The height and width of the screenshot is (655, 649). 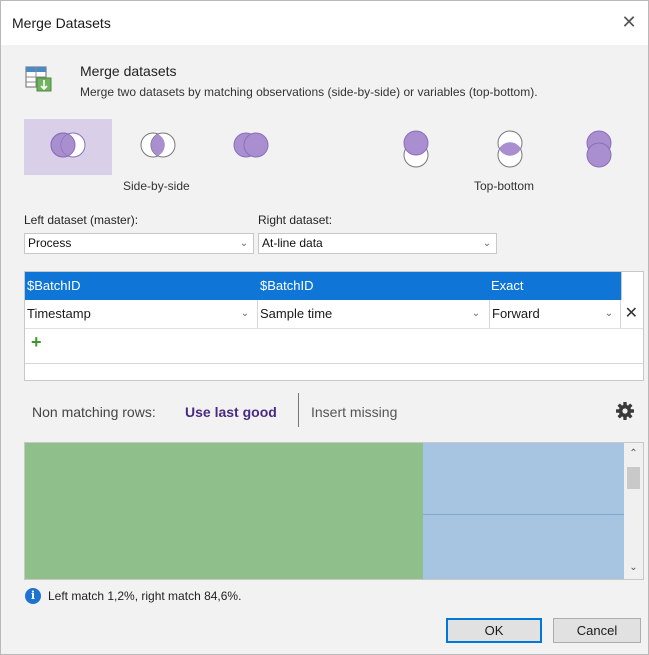 What do you see at coordinates (54, 285) in the screenshot?
I see `left-key-cell: $BatchID` at bounding box center [54, 285].